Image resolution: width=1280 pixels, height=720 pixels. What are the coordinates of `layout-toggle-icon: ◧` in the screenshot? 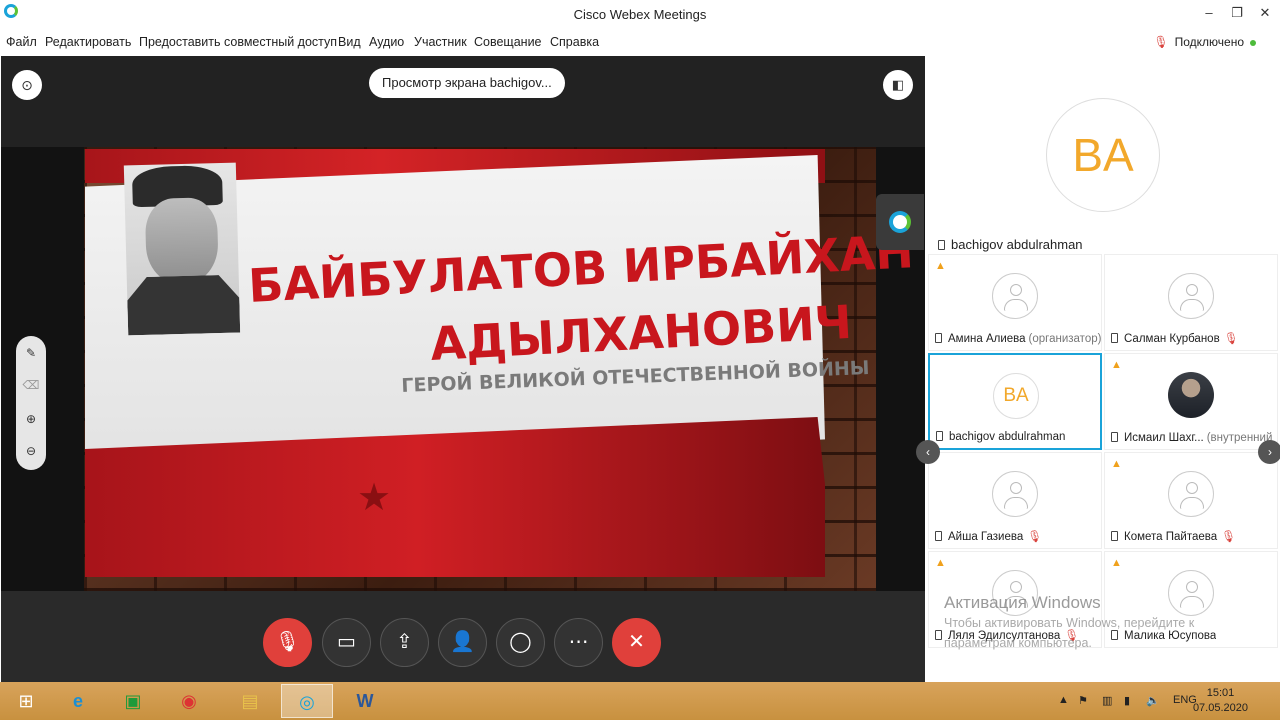 It's located at (898, 85).